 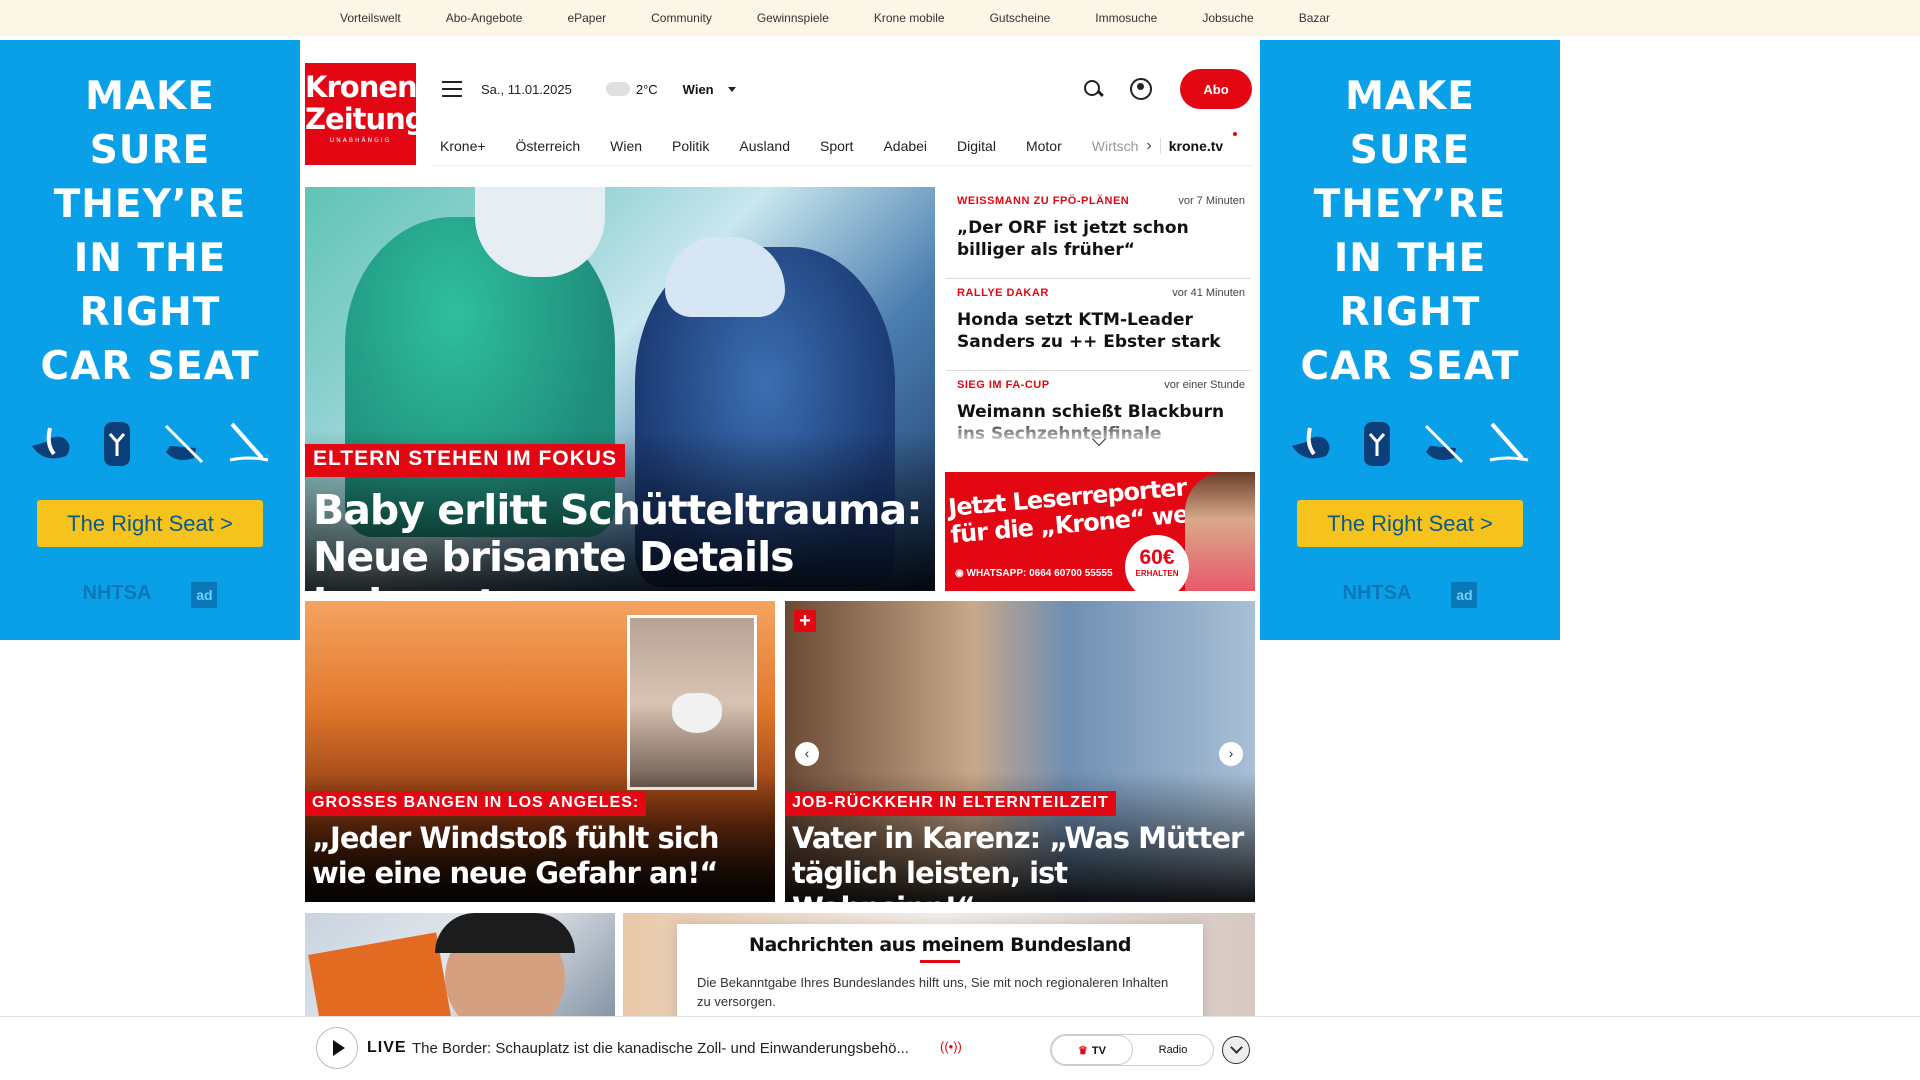 I want to click on topnav-link-community: Community, so click(x=681, y=18).